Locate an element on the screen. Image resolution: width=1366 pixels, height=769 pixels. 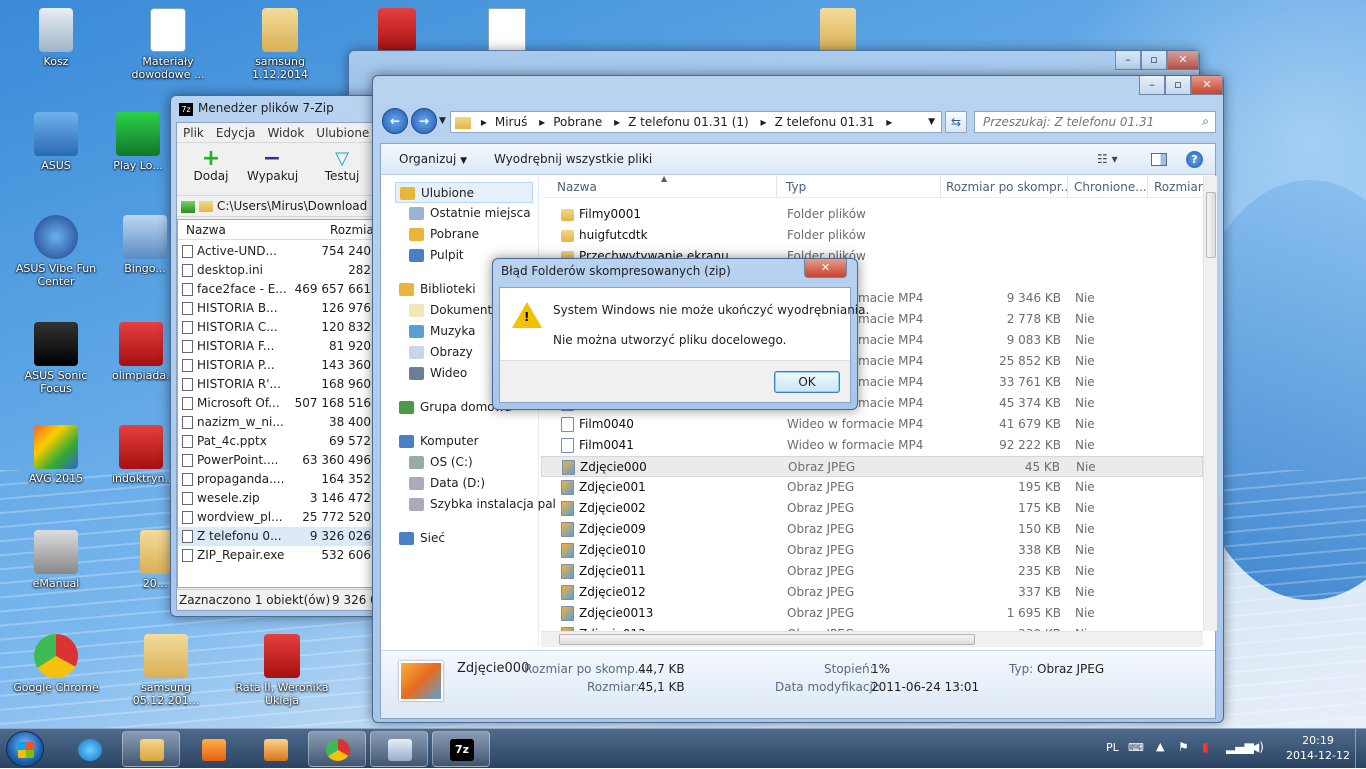
zip-file-row: HISTORIA B... 126 976 is located at coordinates (276, 308).